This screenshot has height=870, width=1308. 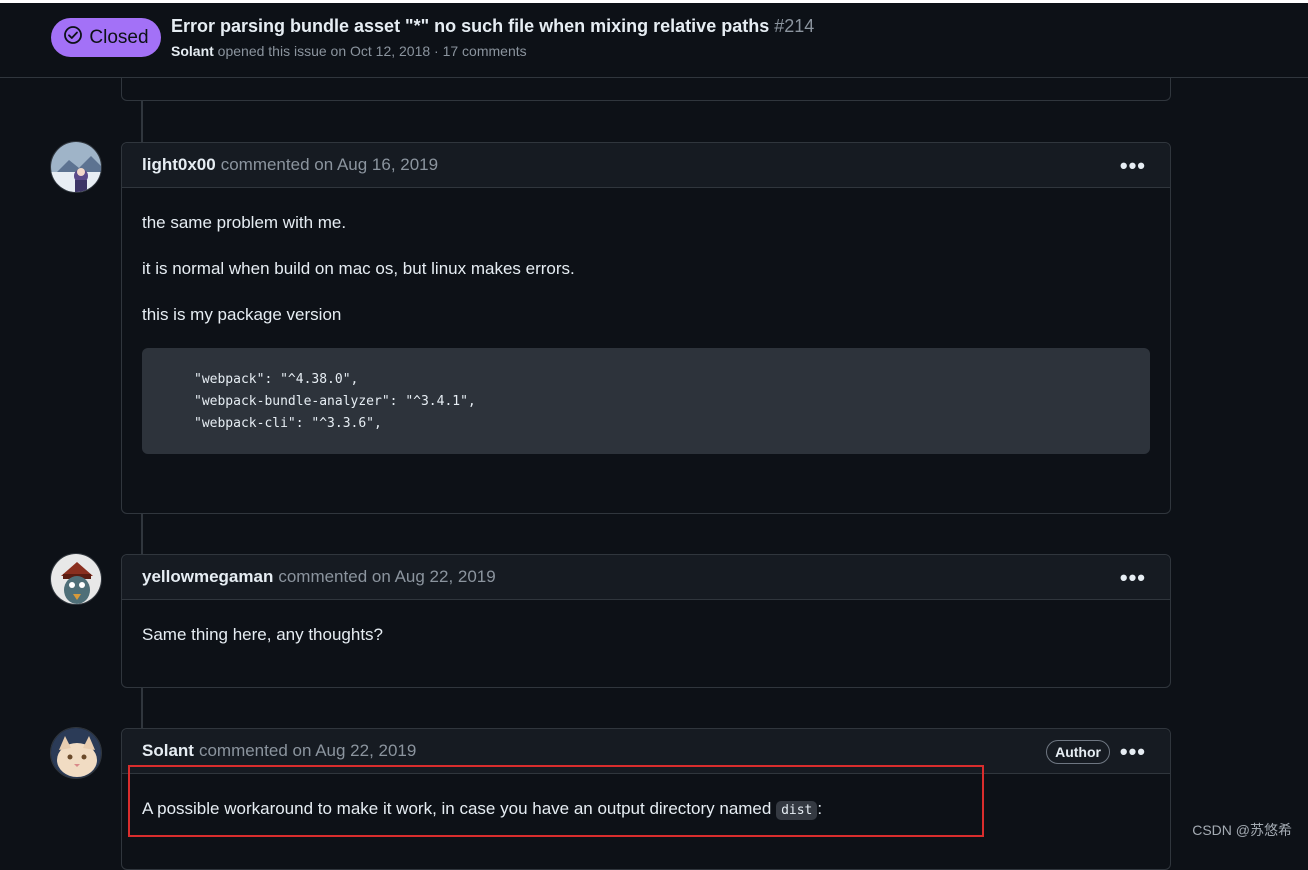 I want to click on watermark: CSDN @苏悠希, so click(x=1242, y=830).